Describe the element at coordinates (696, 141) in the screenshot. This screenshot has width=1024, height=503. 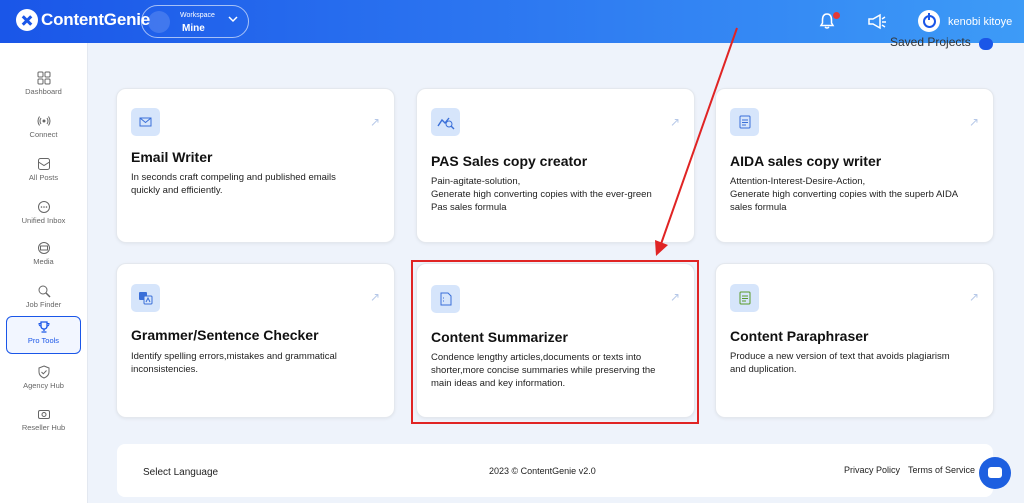
I see `annotation-arrow` at that location.